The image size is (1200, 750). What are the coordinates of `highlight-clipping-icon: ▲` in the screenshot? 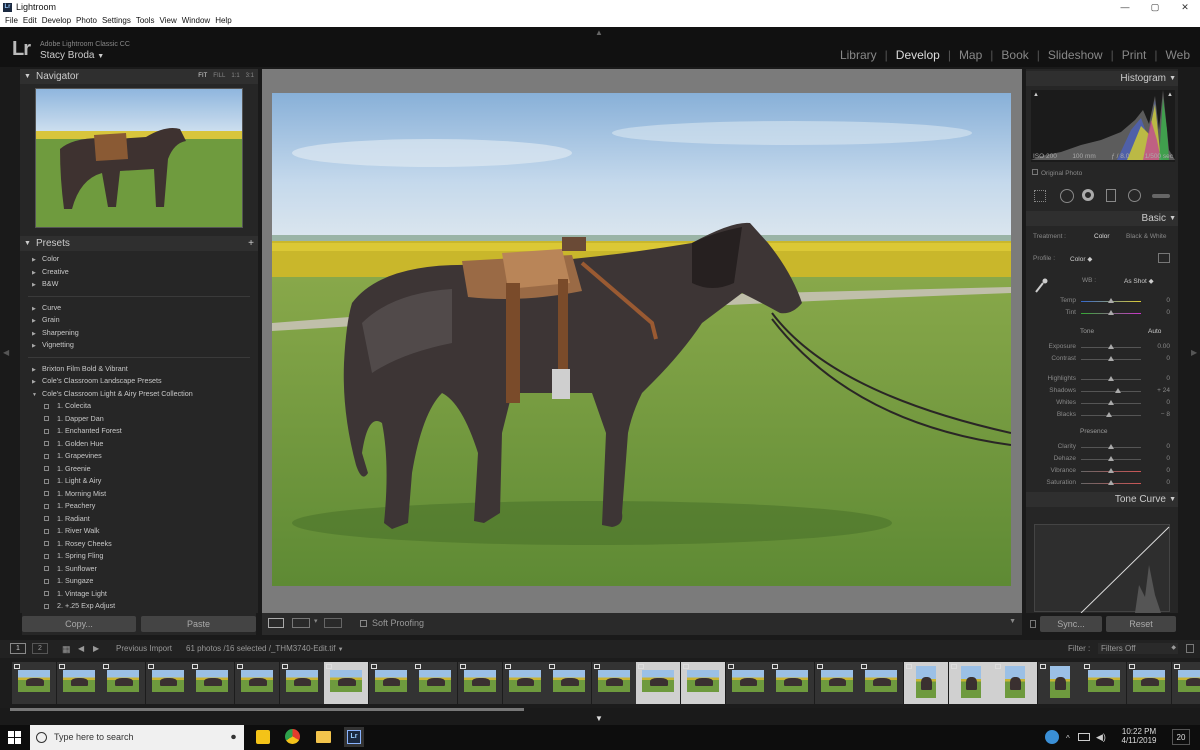 It's located at (1170, 95).